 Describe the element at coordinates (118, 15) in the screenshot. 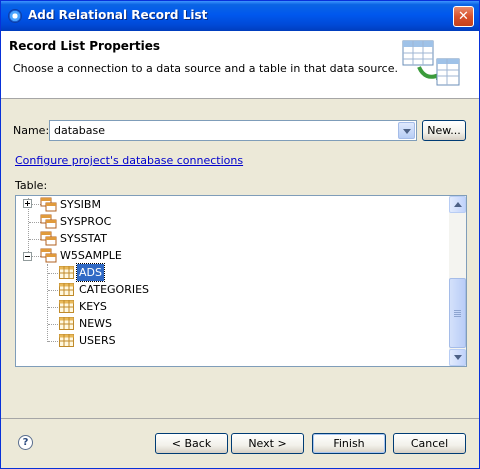

I see `window-title: Add Relational Record List` at that location.